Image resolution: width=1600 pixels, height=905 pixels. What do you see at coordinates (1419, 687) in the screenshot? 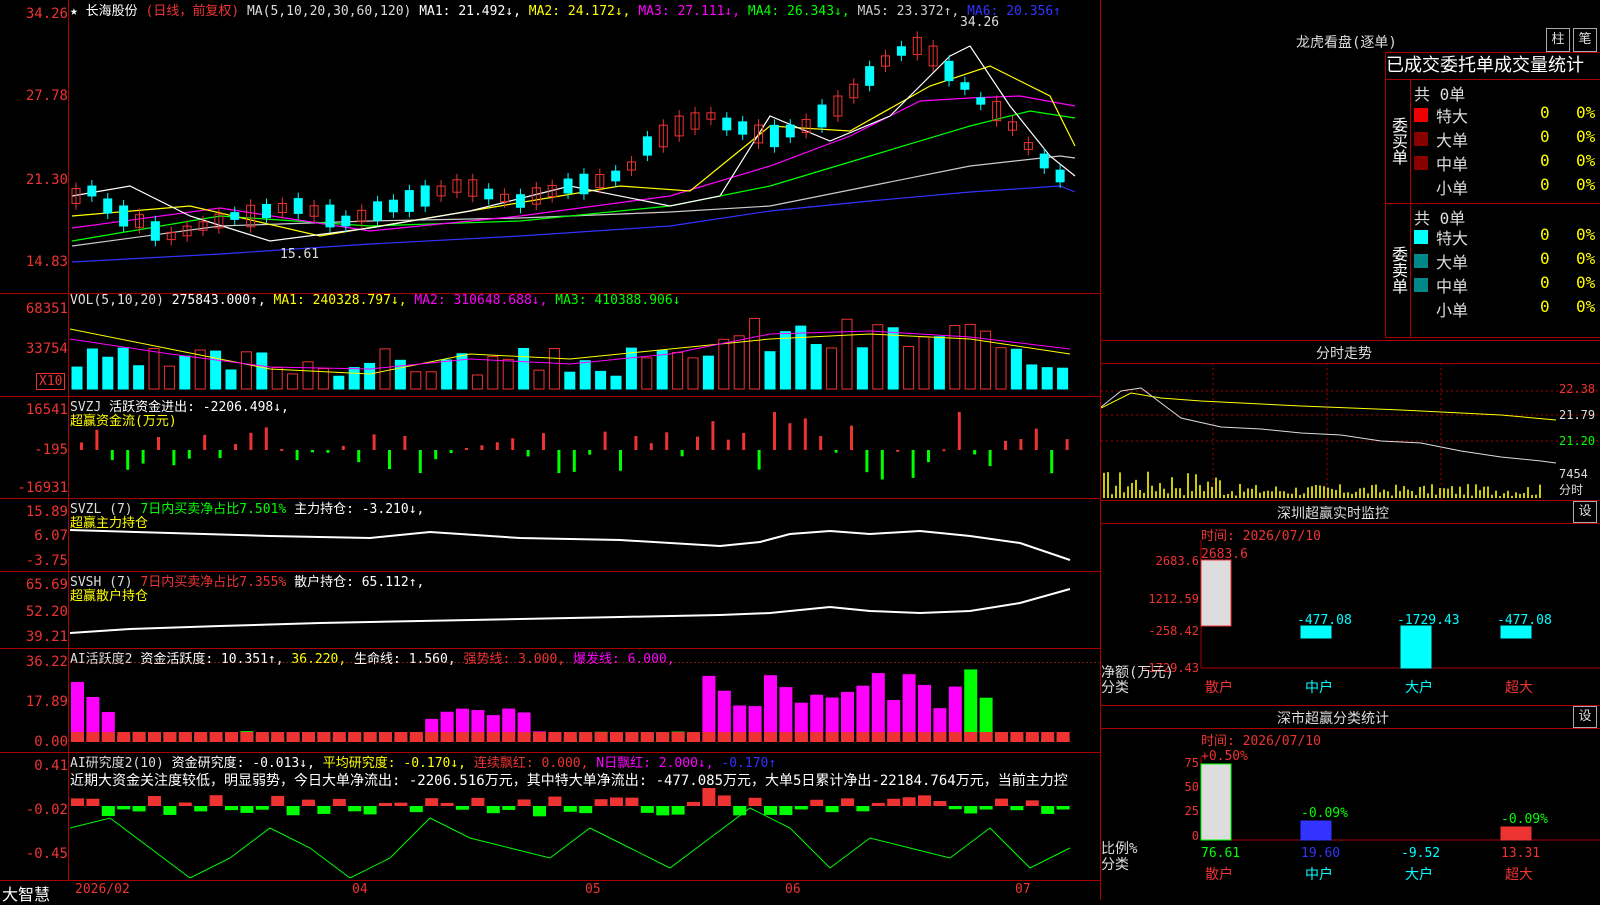
I see `monitor-category: 大户` at bounding box center [1419, 687].